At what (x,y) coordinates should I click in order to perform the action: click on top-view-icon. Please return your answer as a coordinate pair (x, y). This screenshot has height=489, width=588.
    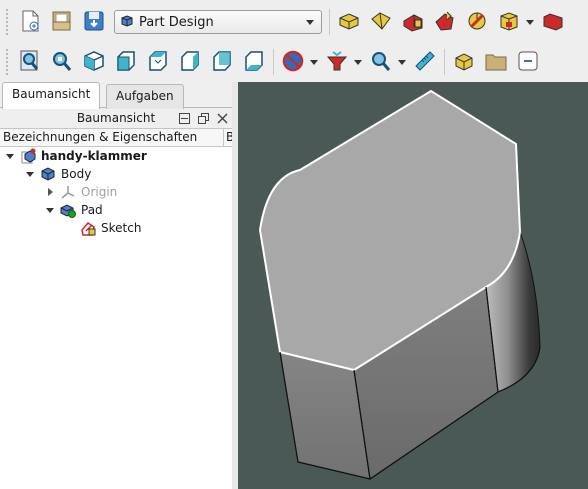
    Looking at the image, I should click on (158, 62).